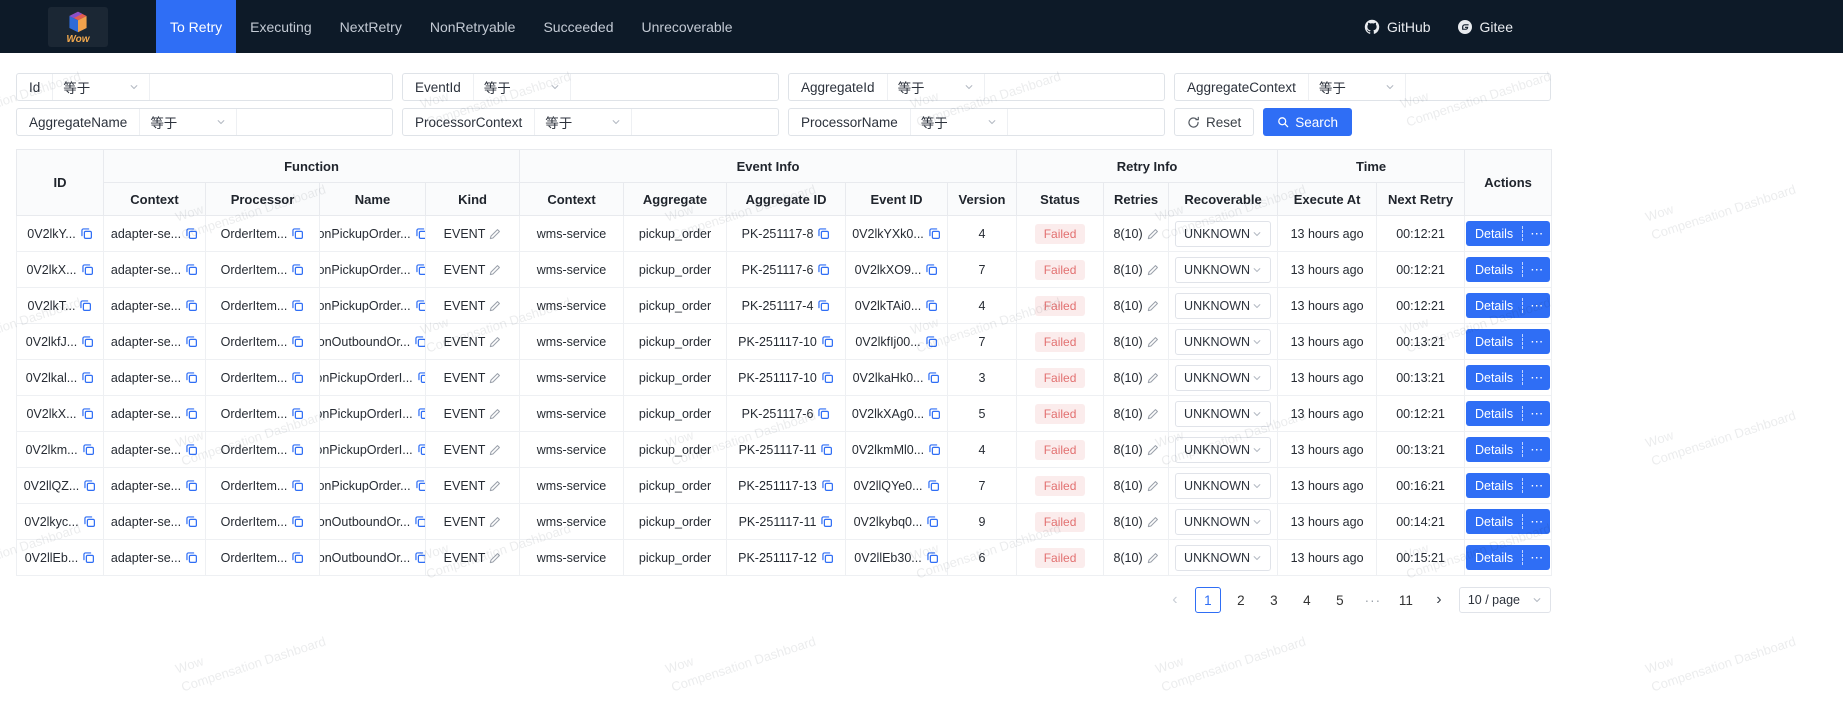 The image size is (1843, 727). I want to click on tab-unrecoverable: Unrecoverable, so click(687, 26).